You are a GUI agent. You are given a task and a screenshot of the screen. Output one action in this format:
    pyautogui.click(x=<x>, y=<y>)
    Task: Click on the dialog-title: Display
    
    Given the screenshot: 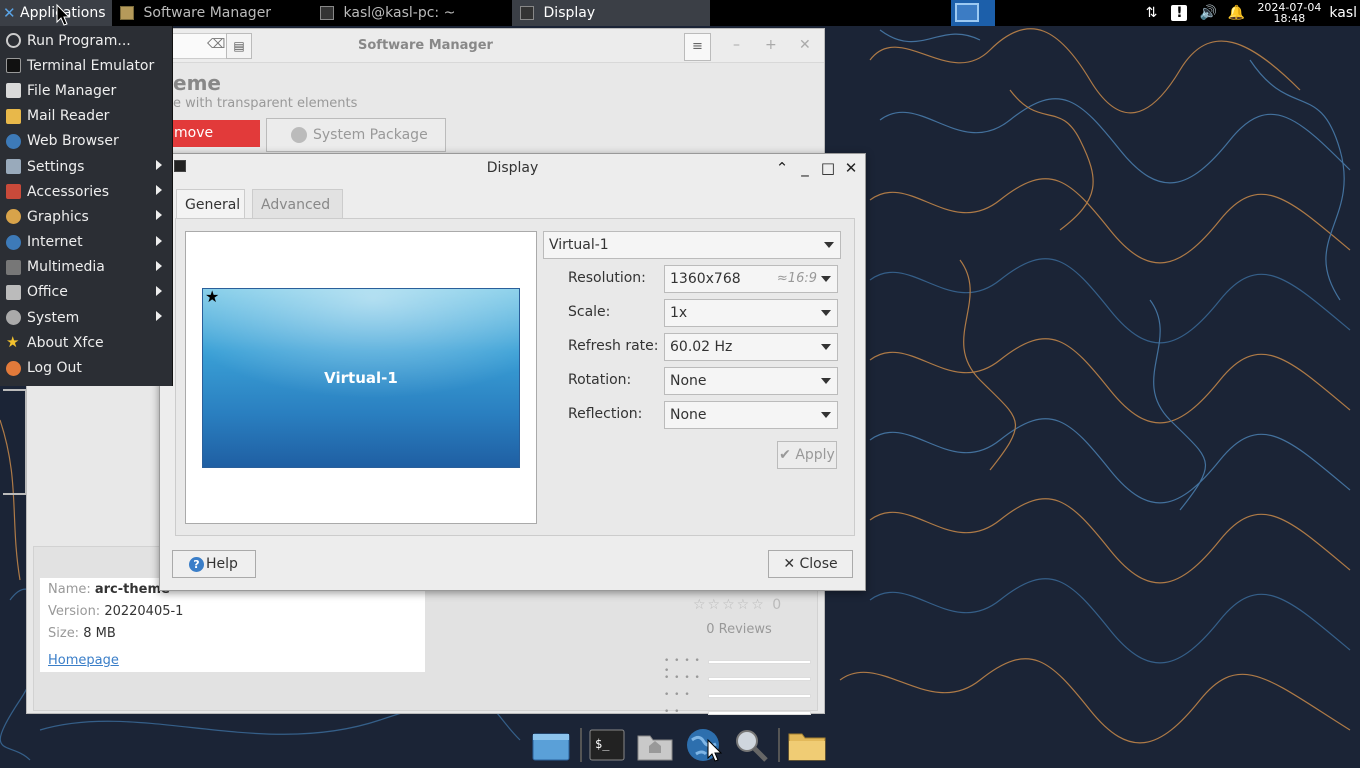 What is the action you would take?
    pyautogui.click(x=512, y=168)
    